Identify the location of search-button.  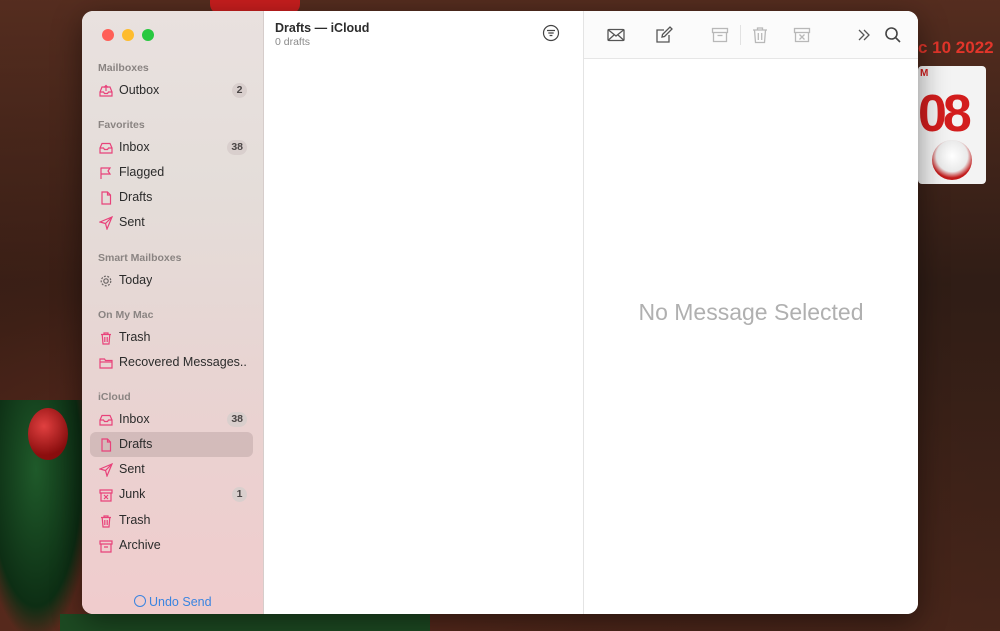
(893, 35).